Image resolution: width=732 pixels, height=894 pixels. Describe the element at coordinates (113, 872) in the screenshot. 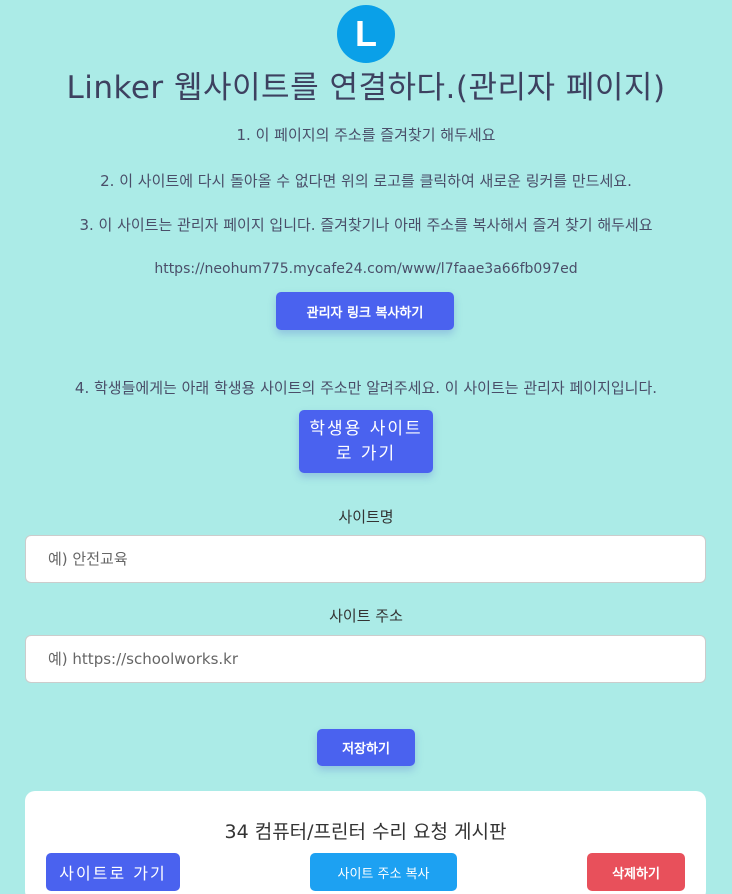

I see `go-to-site-button: 사이트로 가기` at that location.